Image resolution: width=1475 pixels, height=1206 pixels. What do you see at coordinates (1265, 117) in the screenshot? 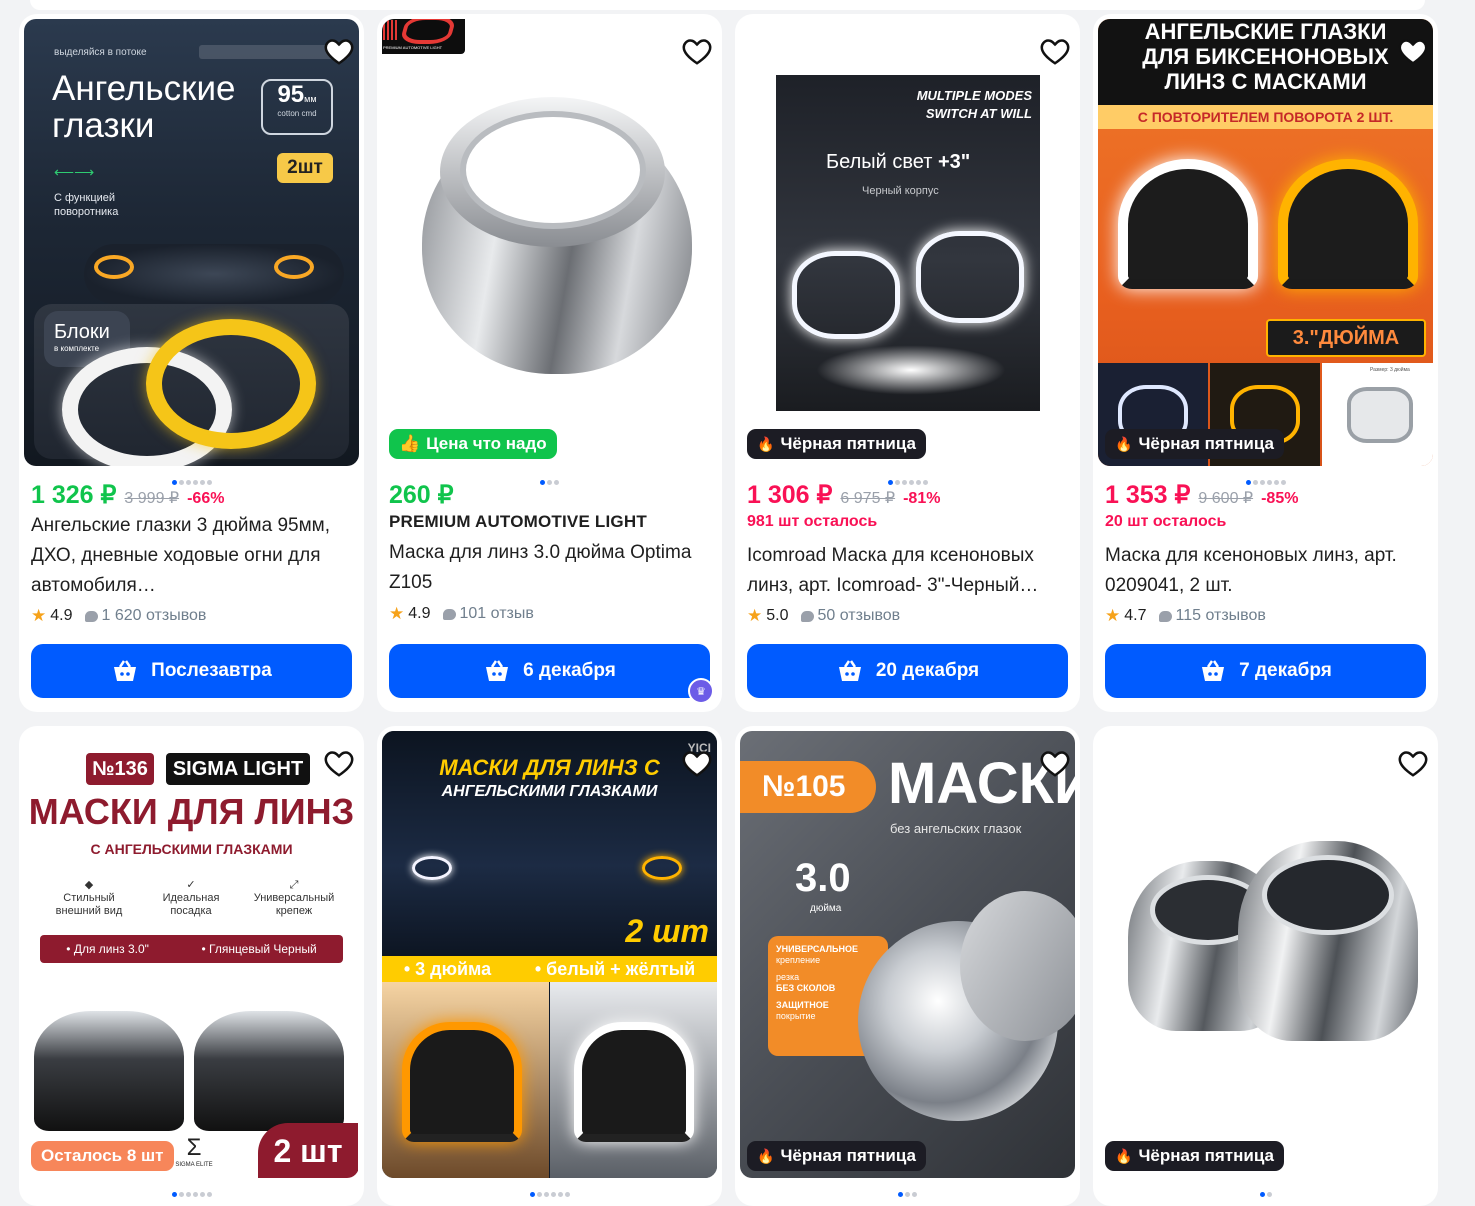
I see `image-subheader: С ПОВТОРИТЕЛЕМ ПОВОРОТА 2 ШТ.` at bounding box center [1265, 117].